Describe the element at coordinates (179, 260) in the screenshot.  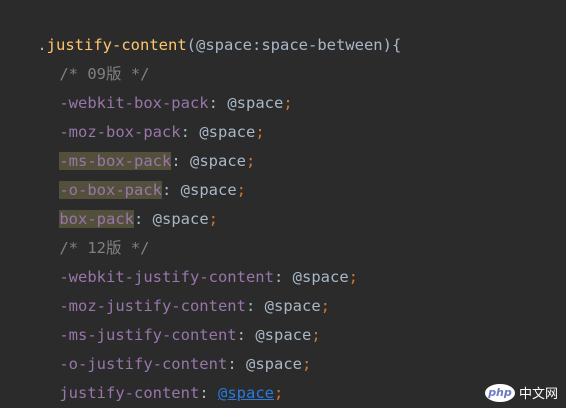
I see `code-line-webkit-justify-content: -webkit-justify-content: @space;` at that location.